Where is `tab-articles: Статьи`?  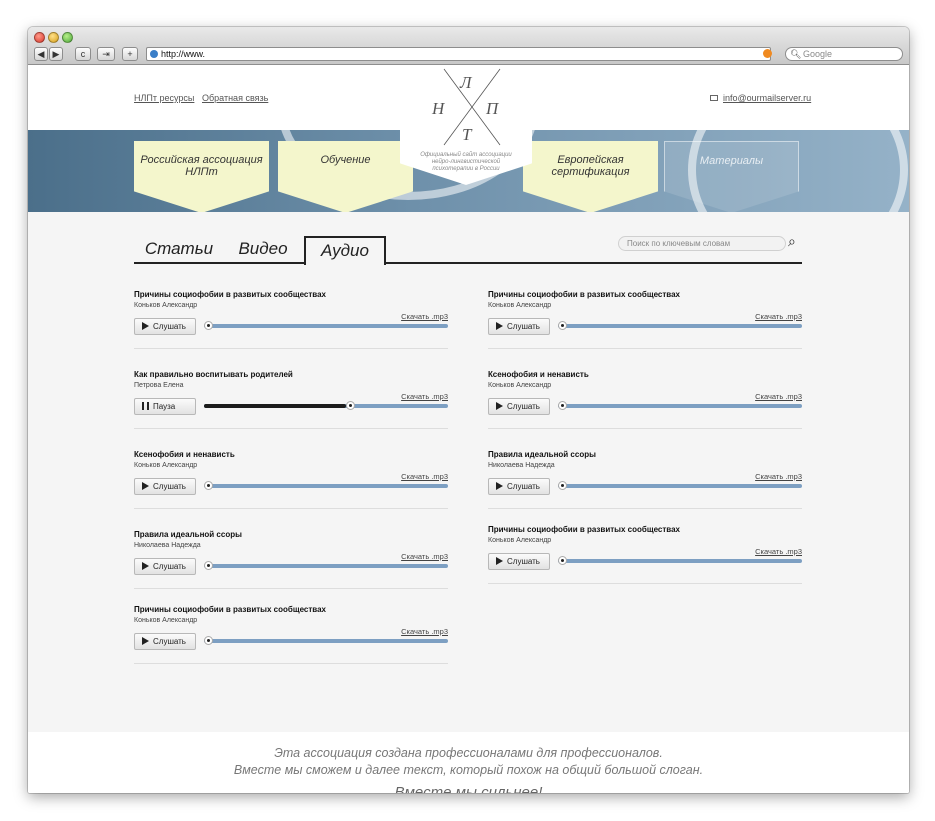 tab-articles: Статьи is located at coordinates (179, 249).